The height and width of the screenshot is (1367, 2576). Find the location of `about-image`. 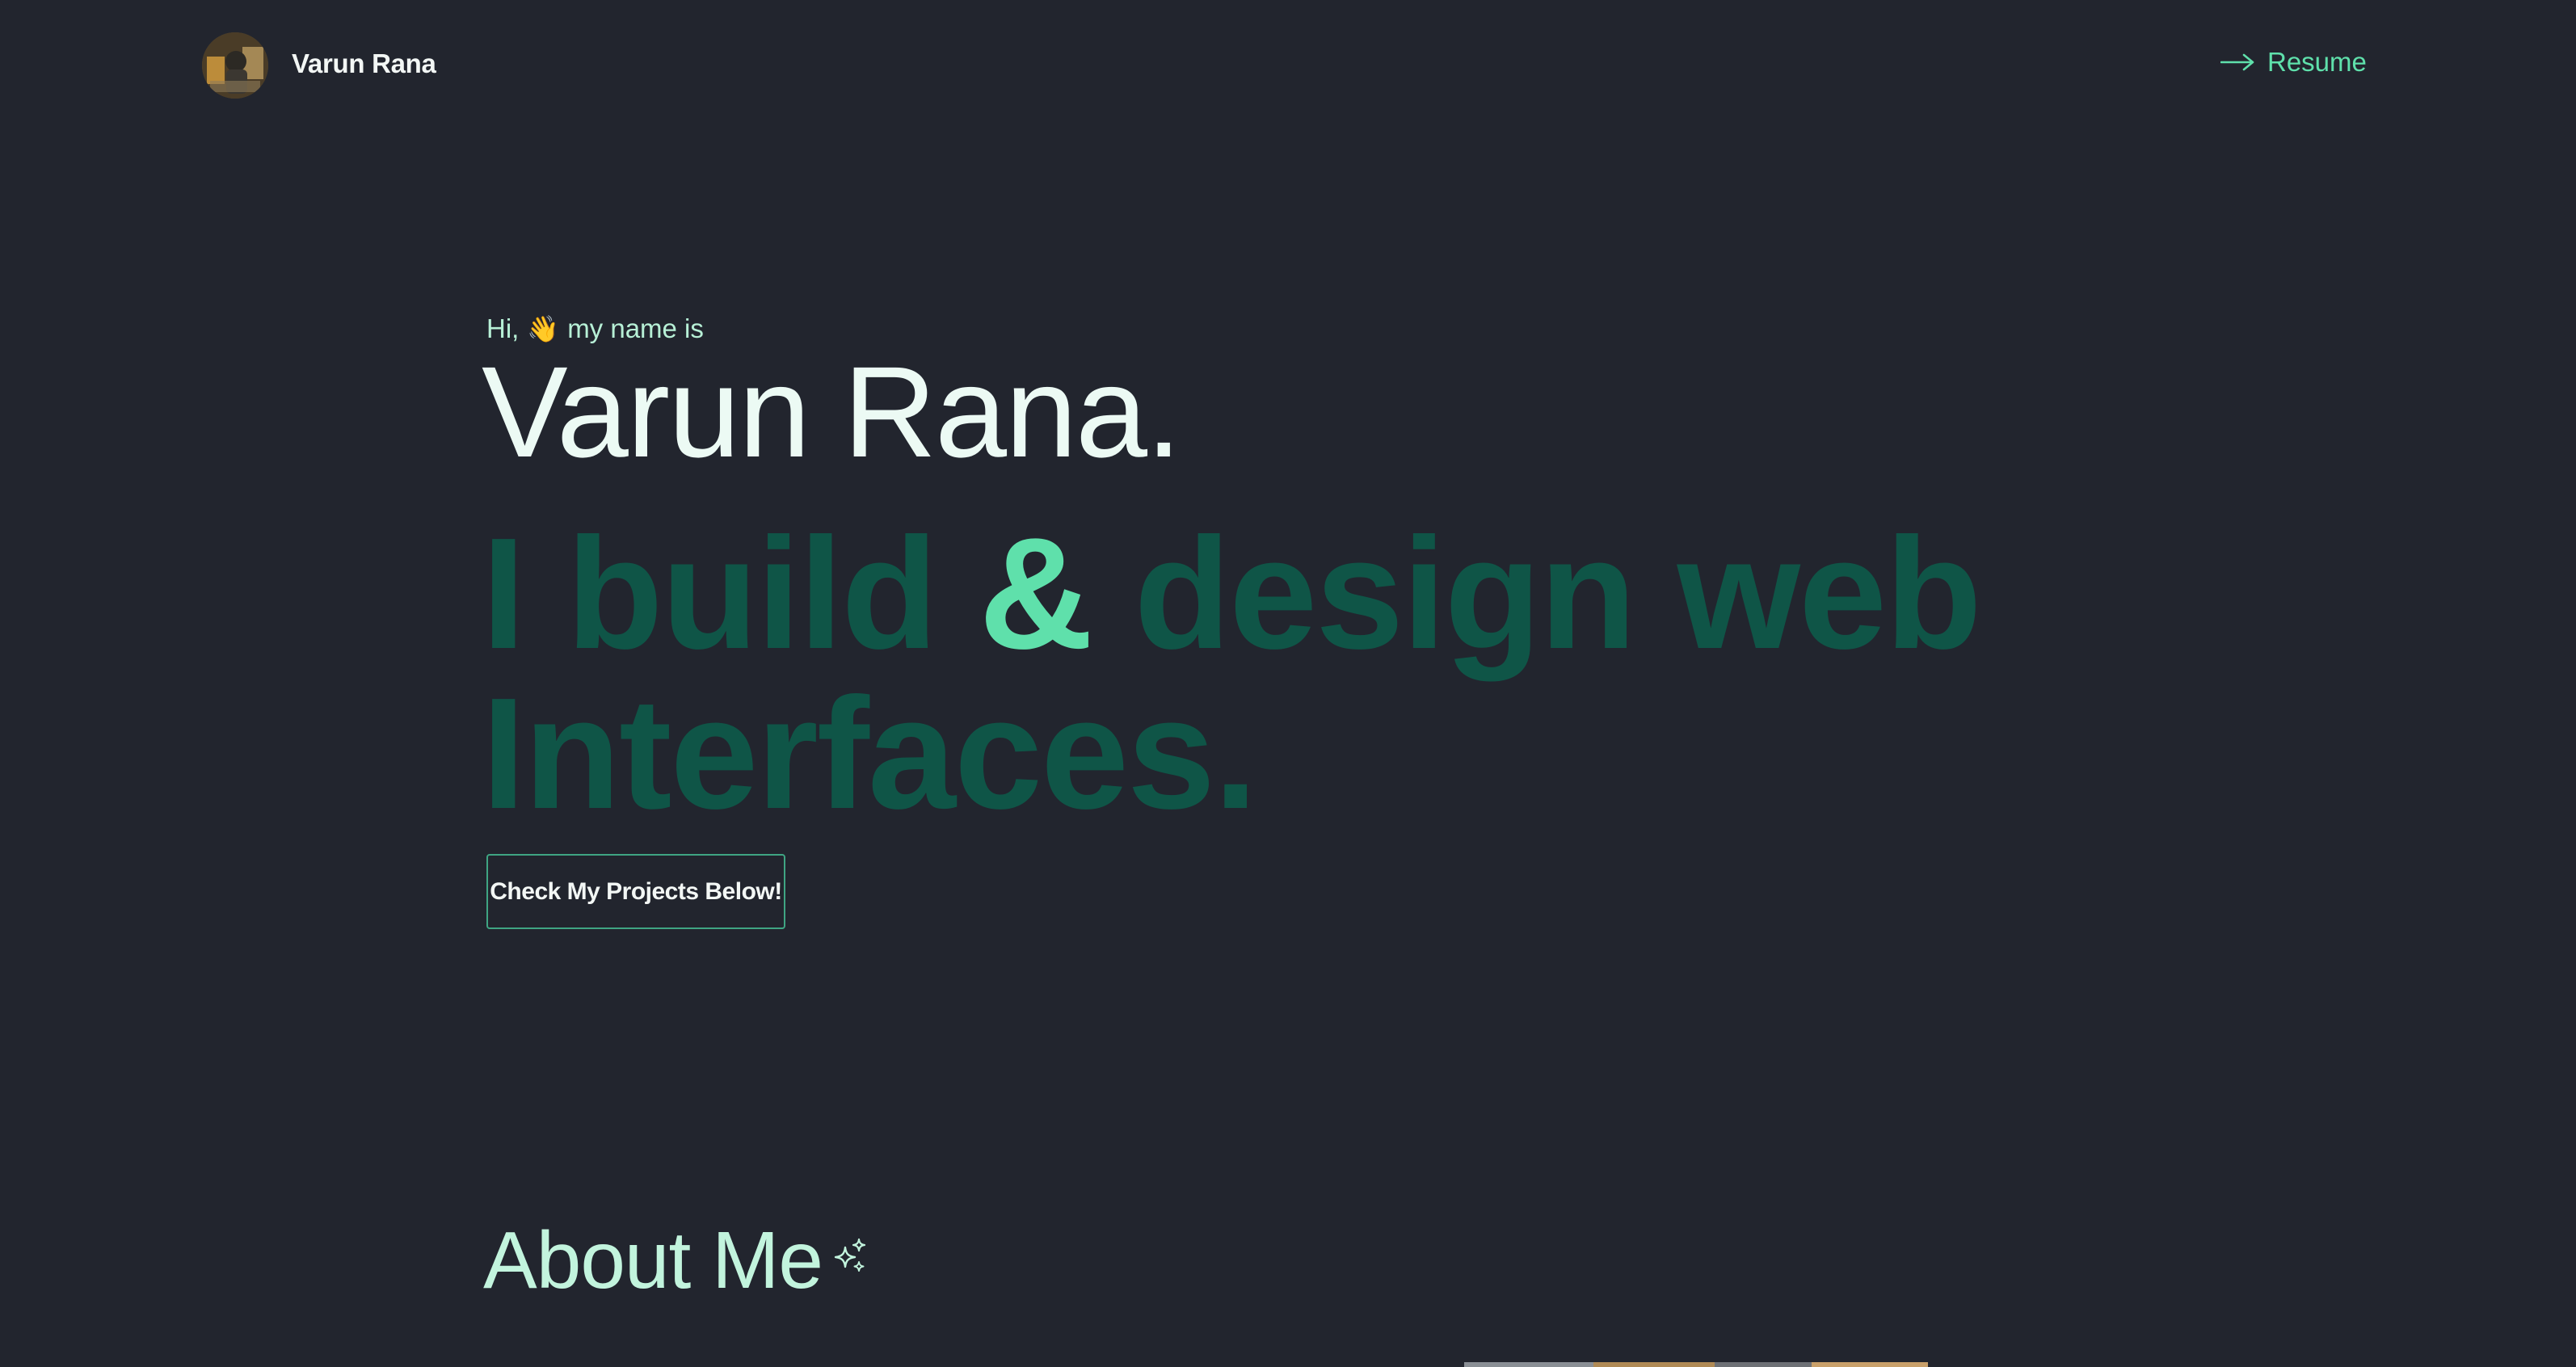

about-image is located at coordinates (1696, 1364).